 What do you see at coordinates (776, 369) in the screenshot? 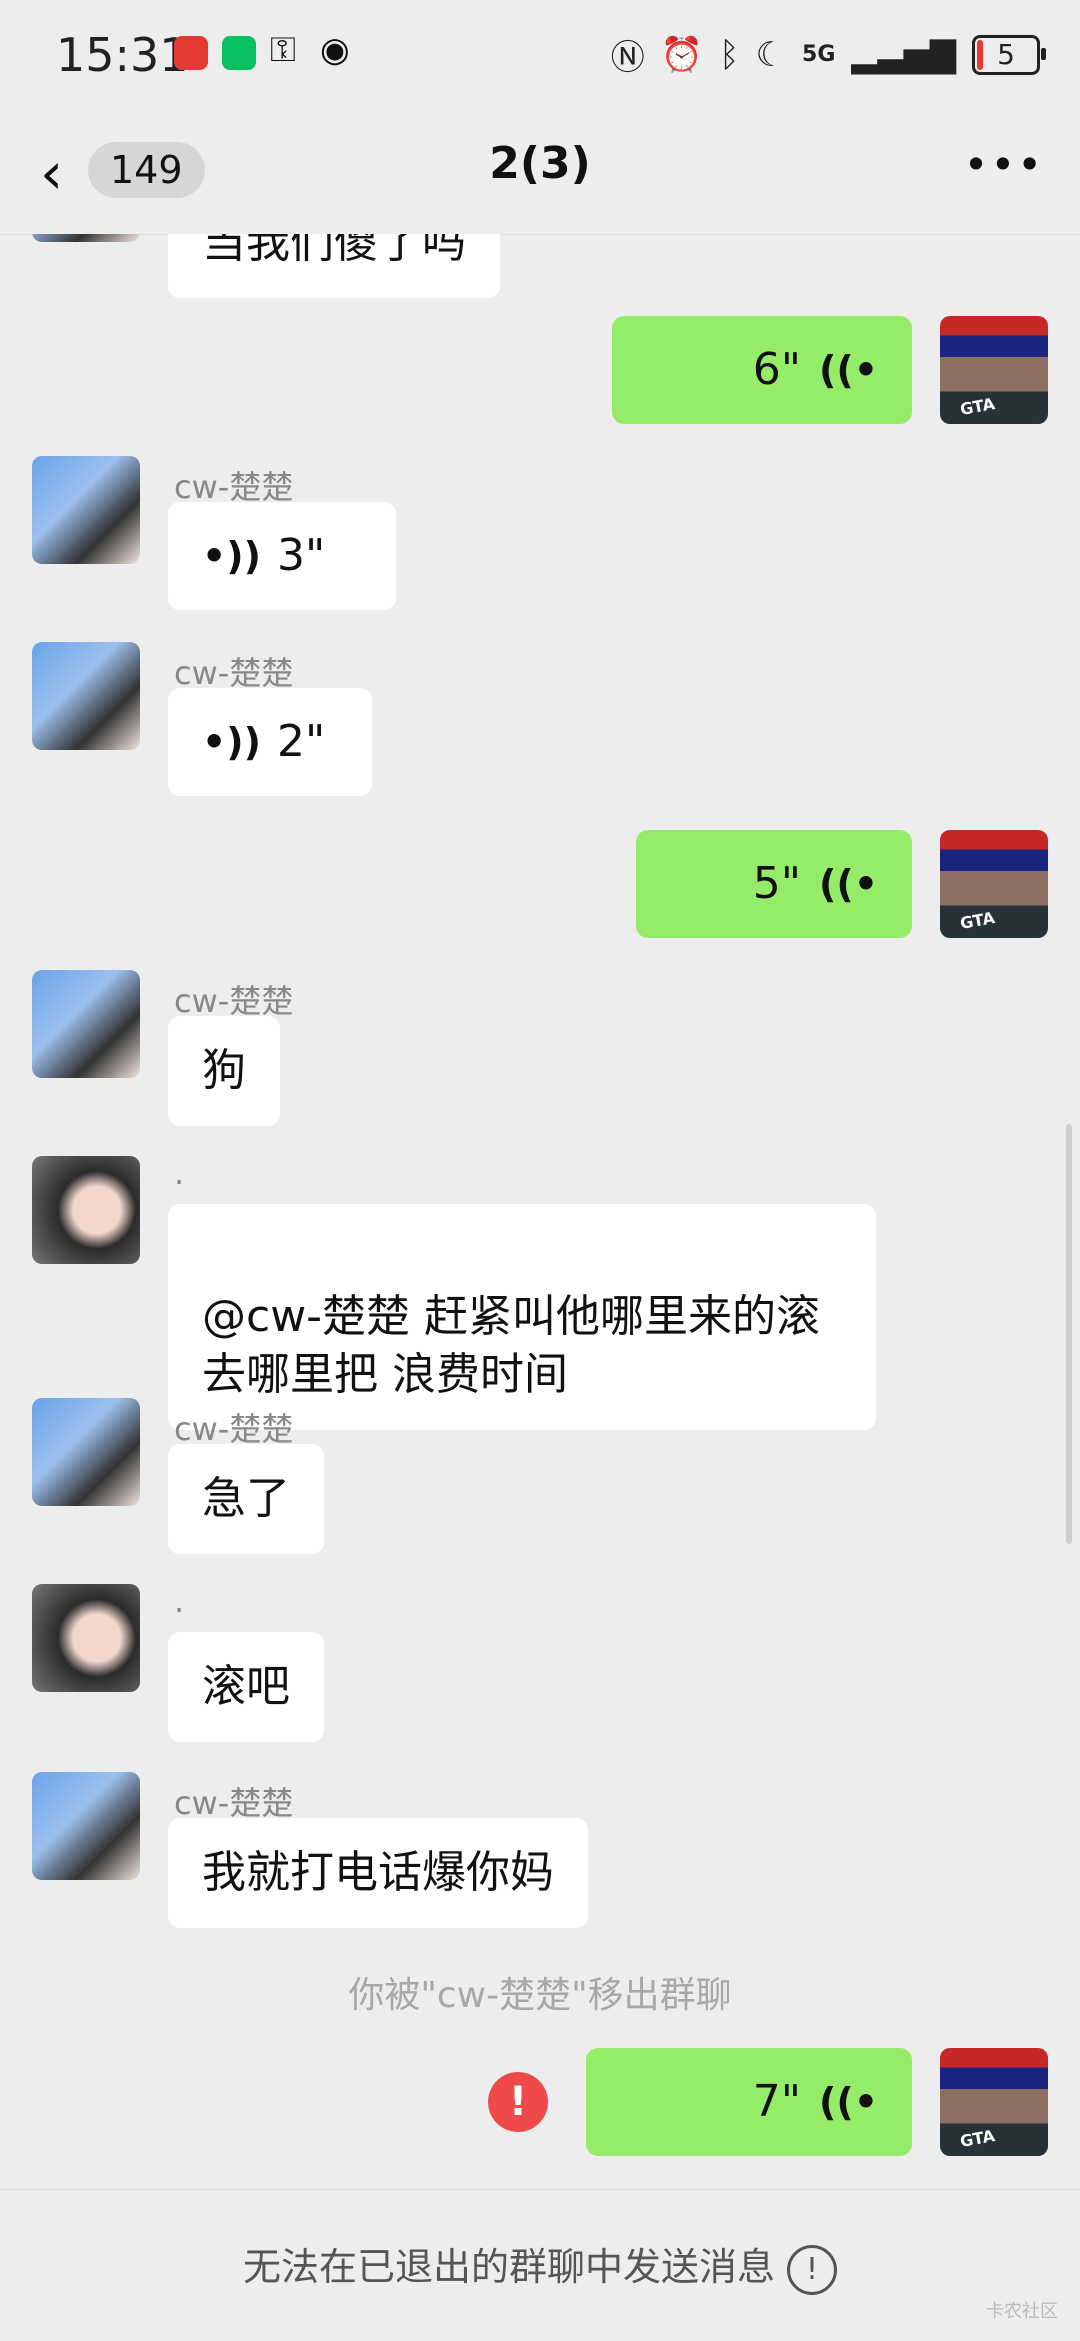
I see `voice-duration: 6"` at bounding box center [776, 369].